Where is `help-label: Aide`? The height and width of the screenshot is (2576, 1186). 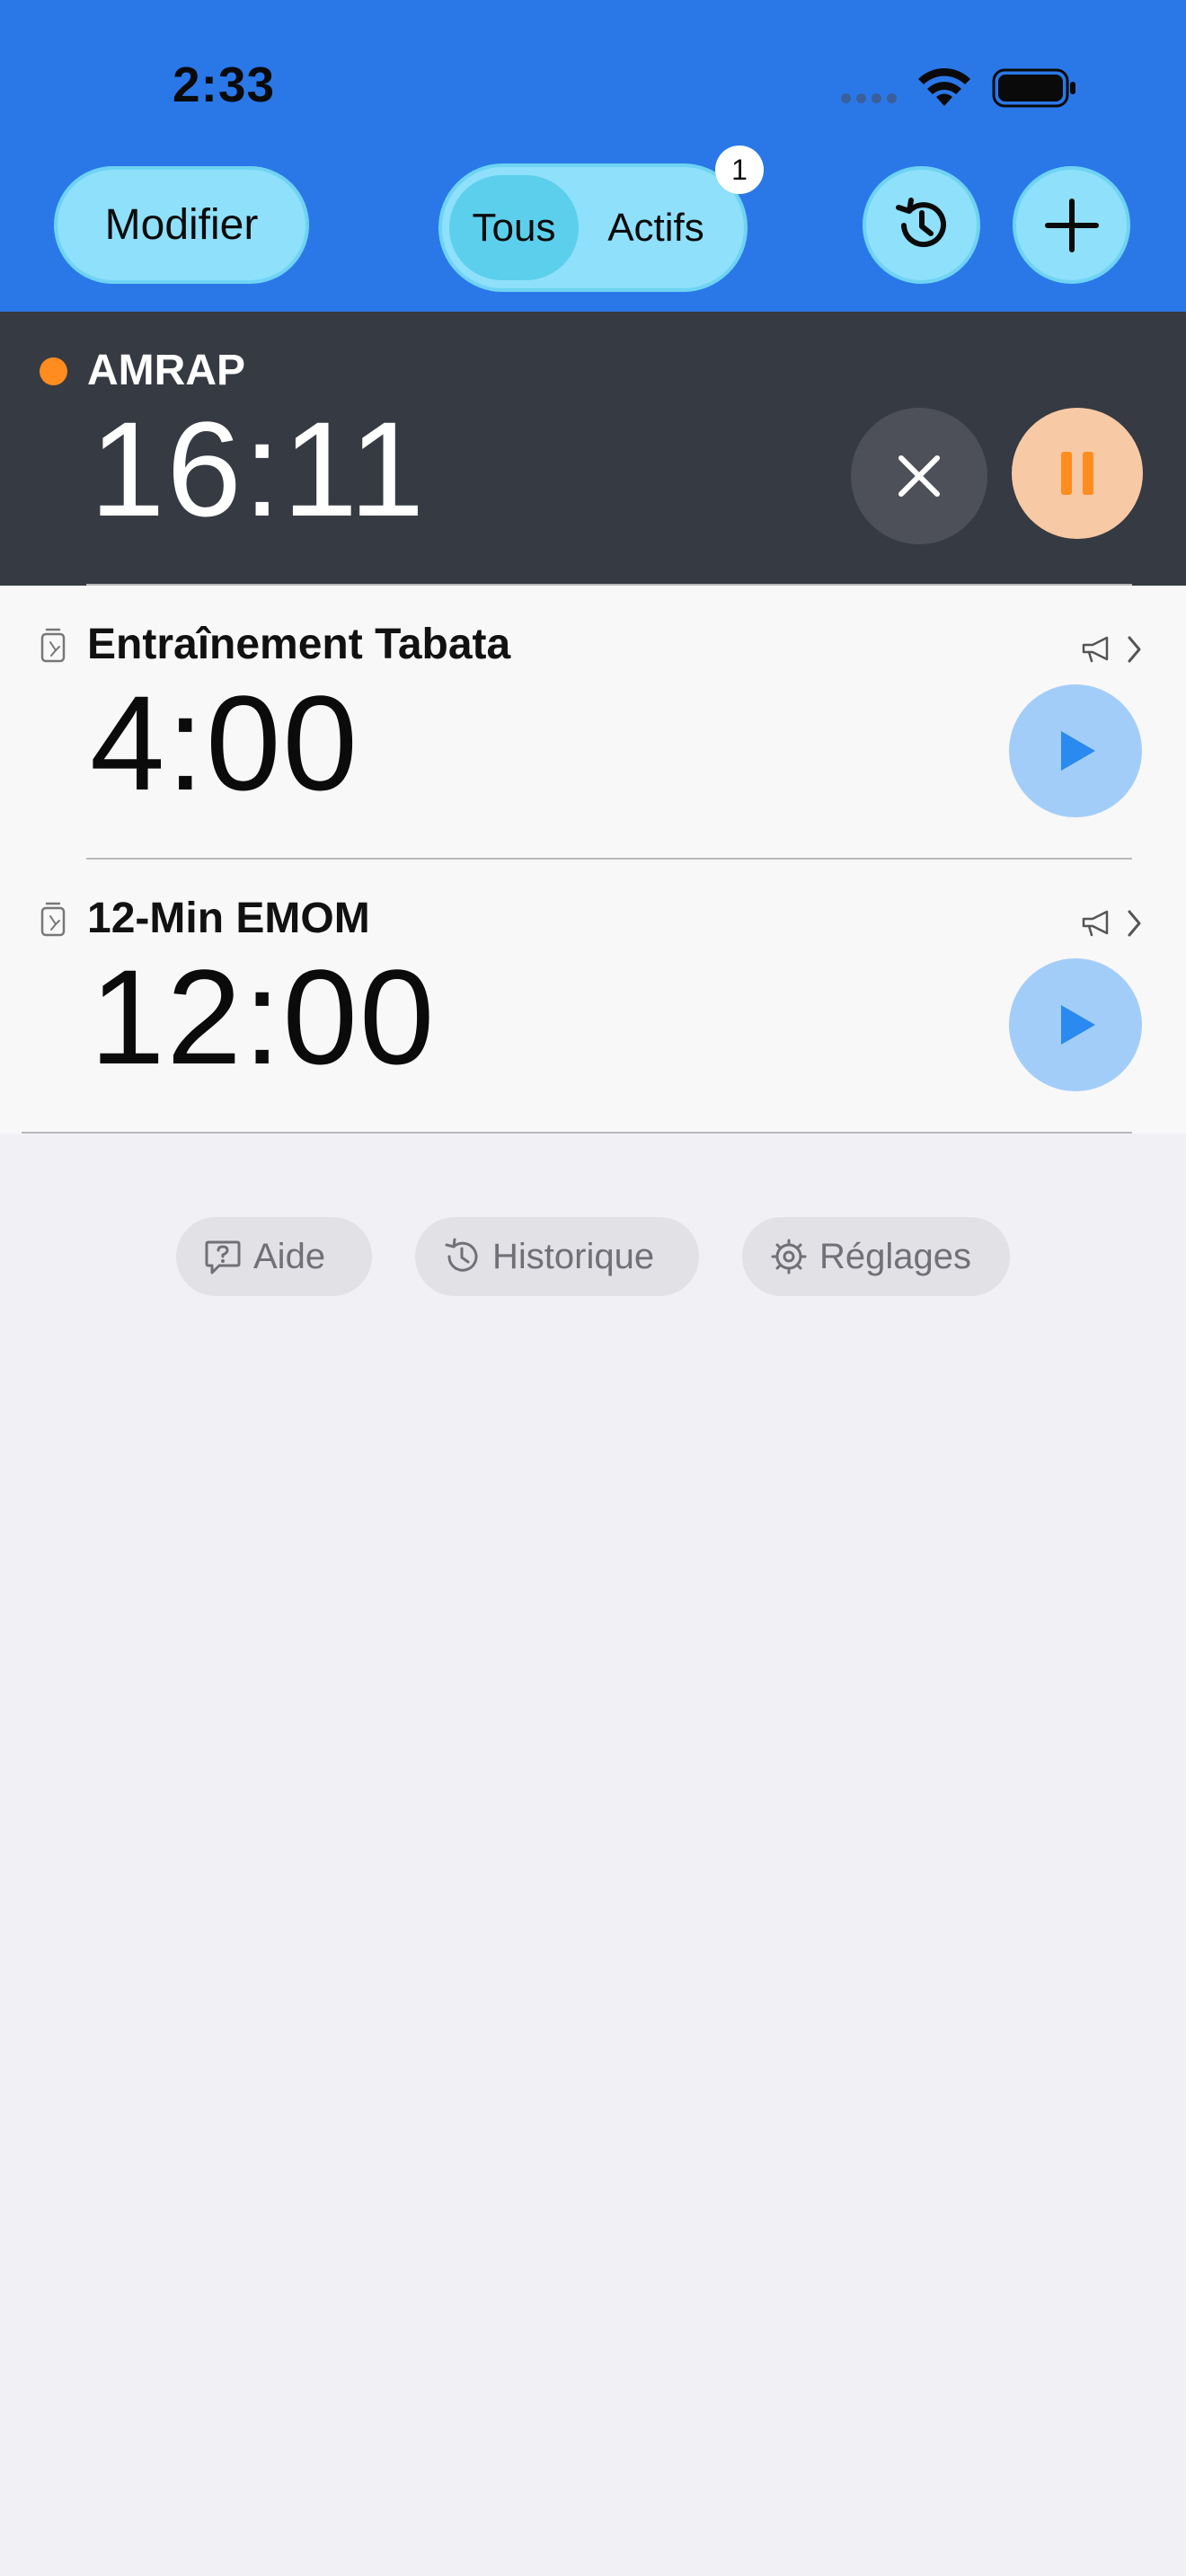
help-label: Aide is located at coordinates (289, 1256).